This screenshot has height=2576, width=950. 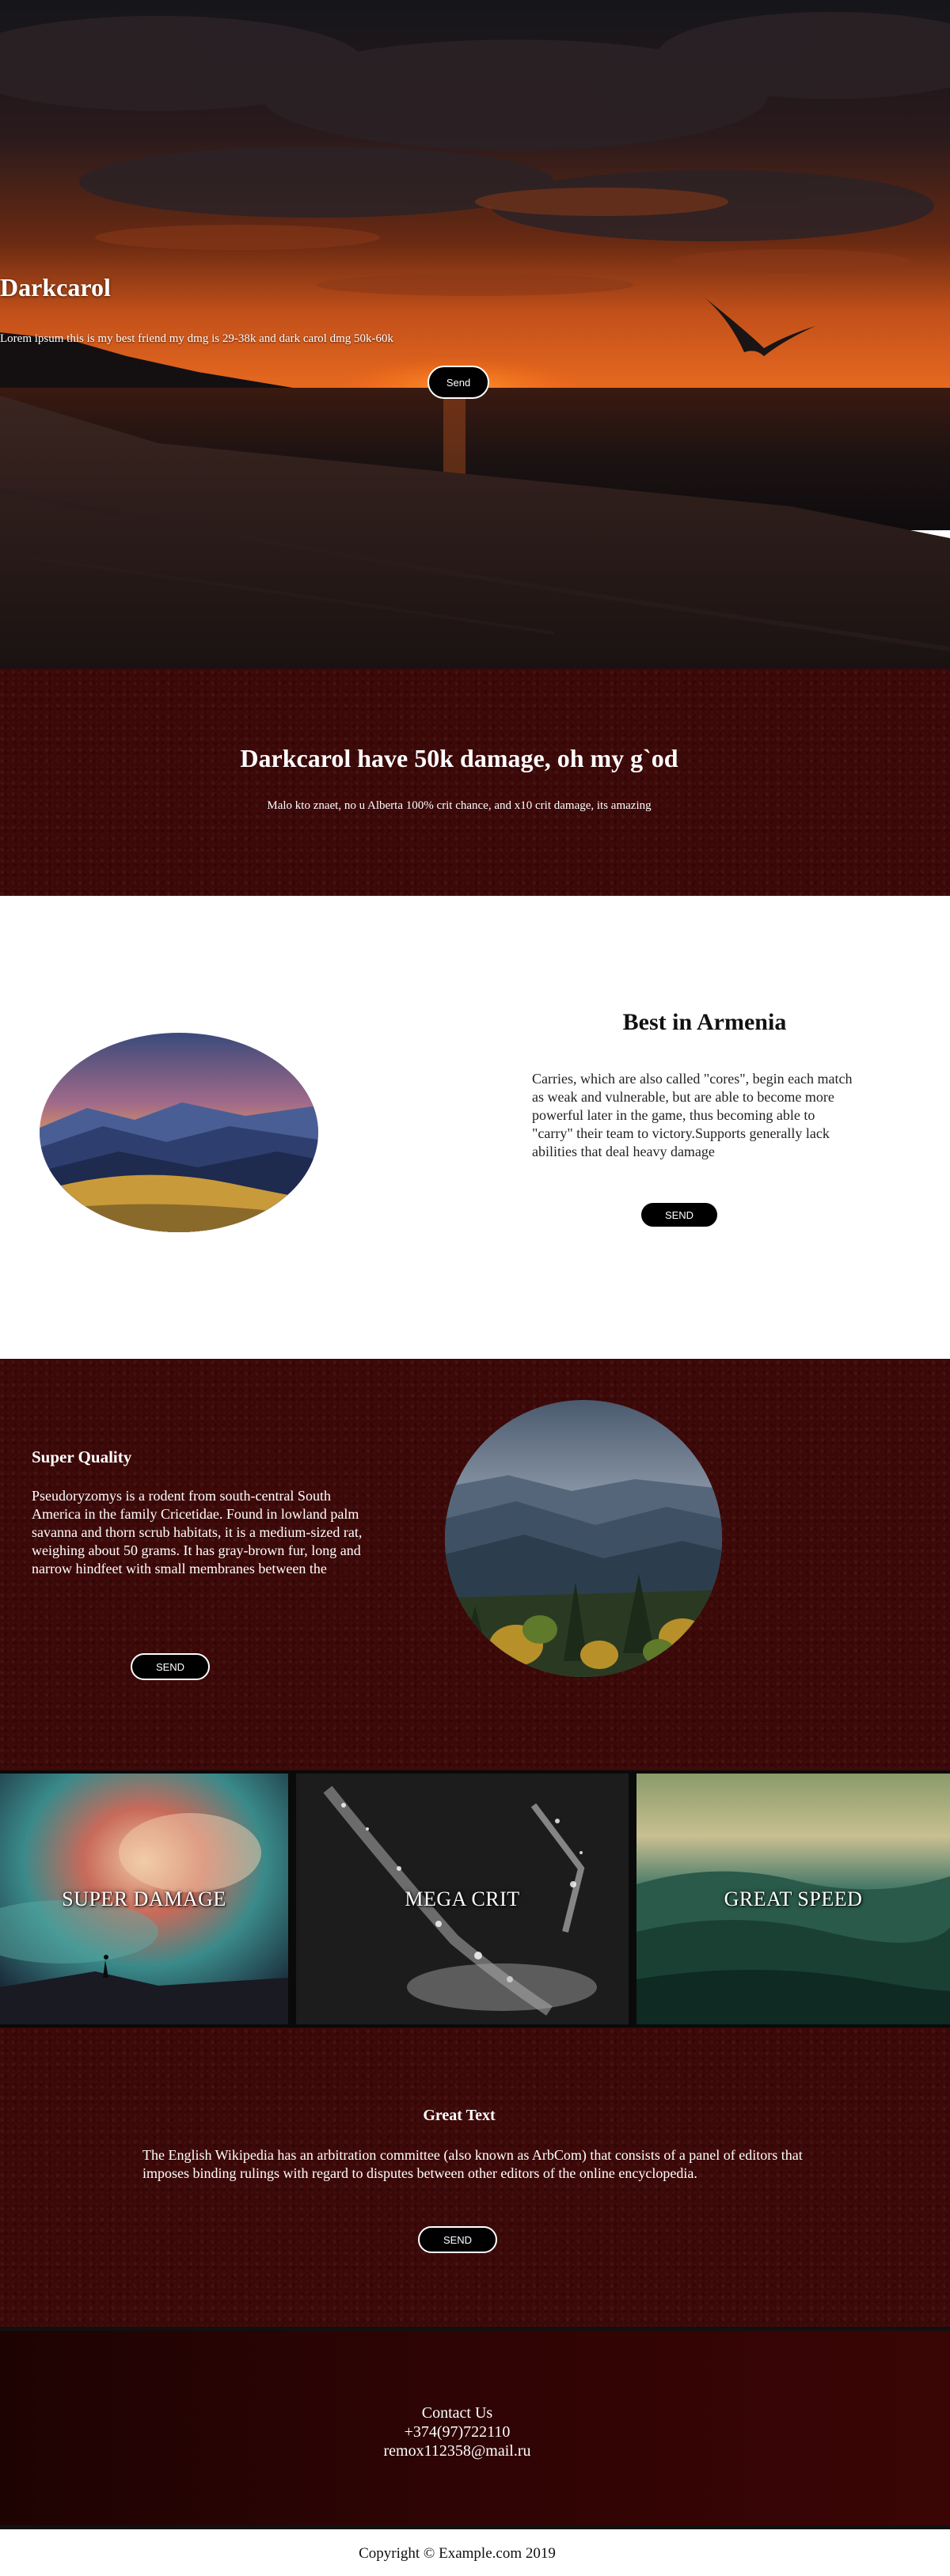 What do you see at coordinates (459, 758) in the screenshot?
I see `damage-title: Darkcarol have 50k damage, oh my g`od` at bounding box center [459, 758].